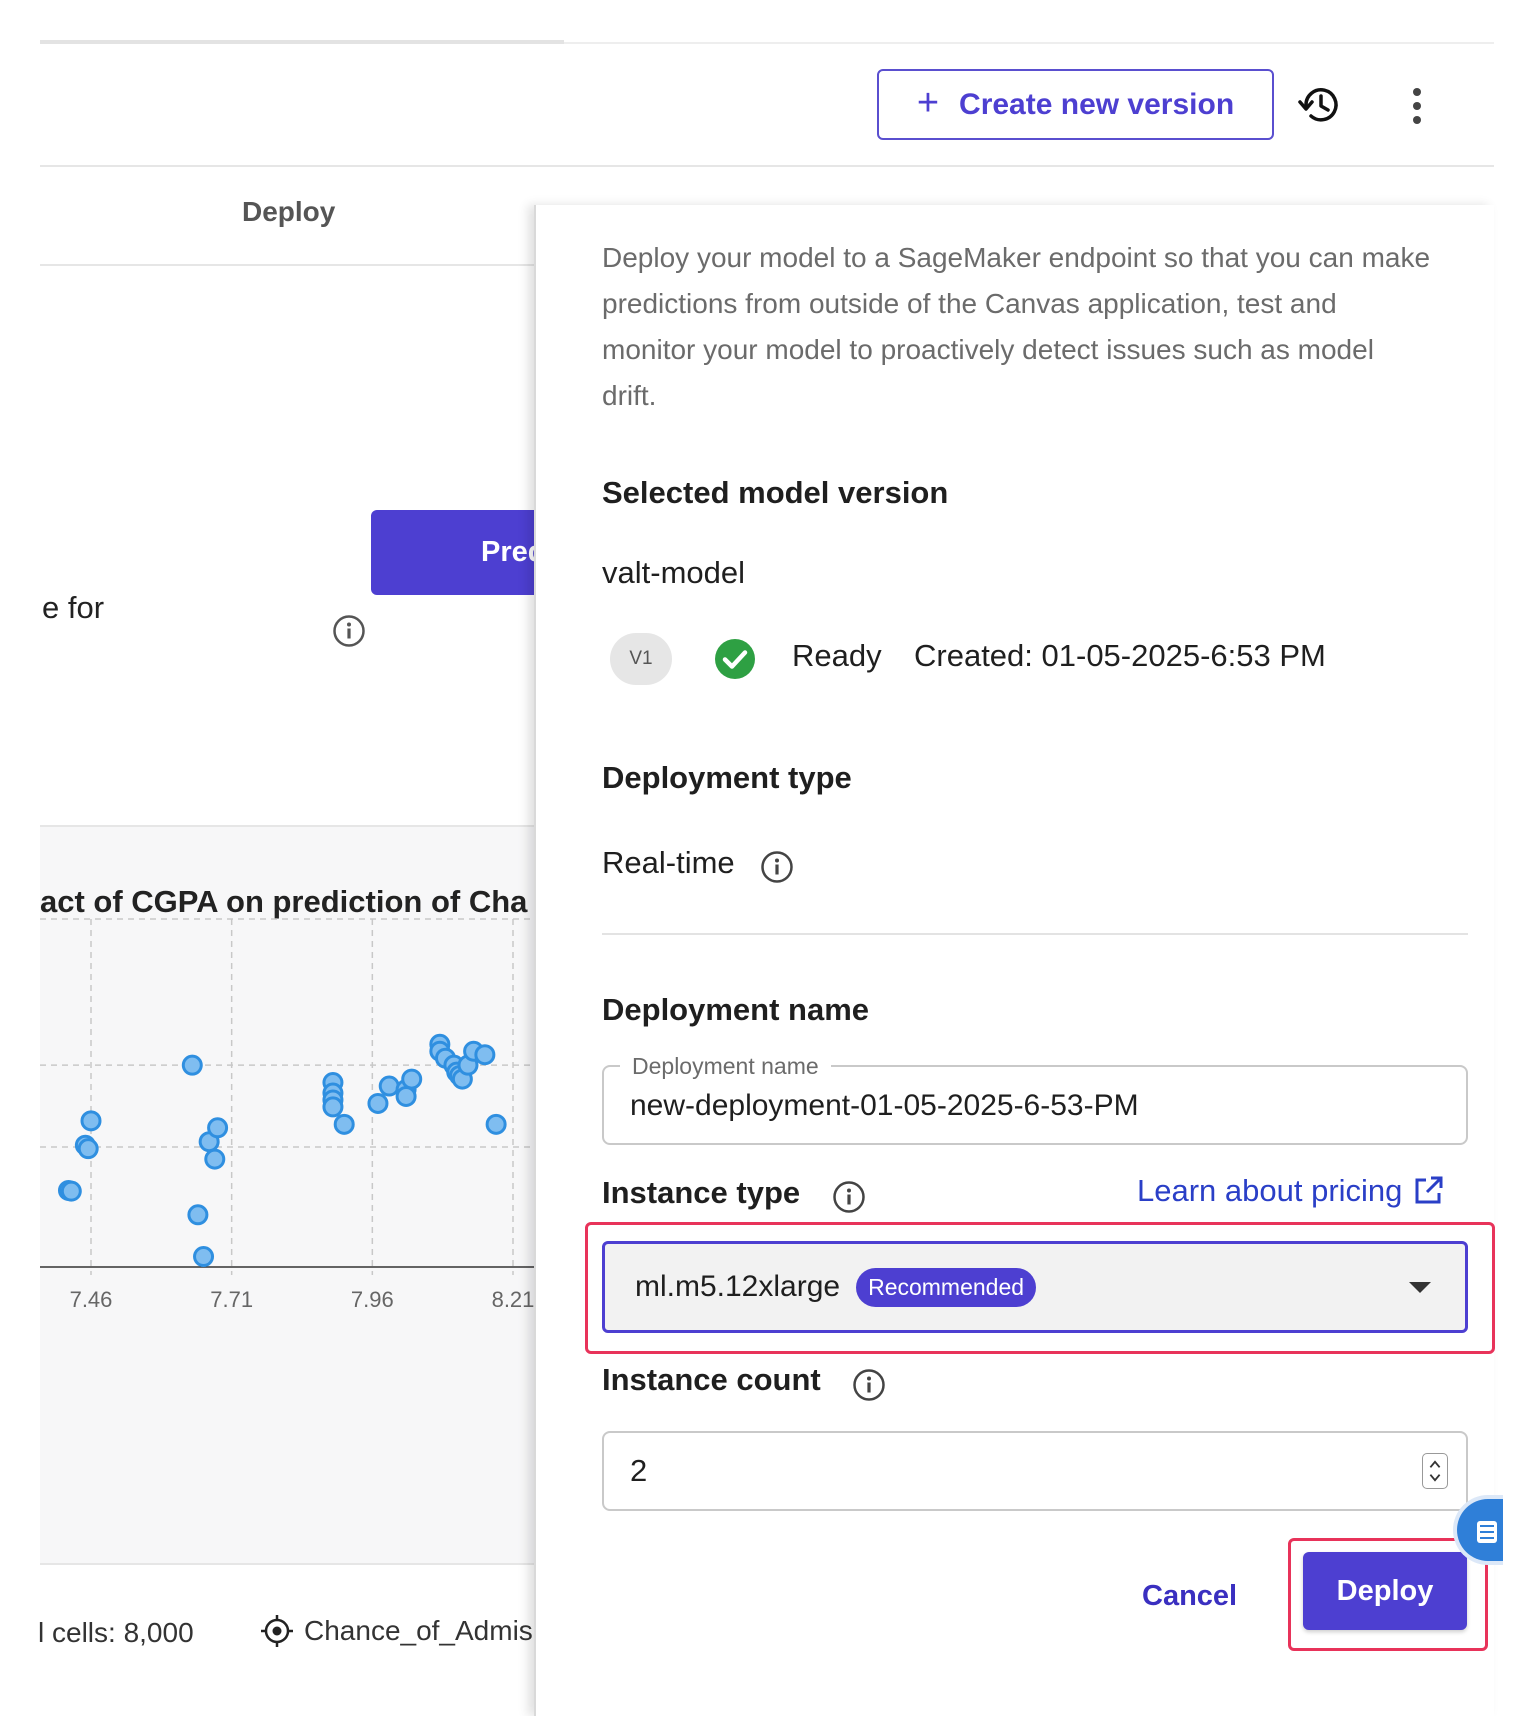 The height and width of the screenshot is (1716, 1524). I want to click on target-icon, so click(277, 1631).